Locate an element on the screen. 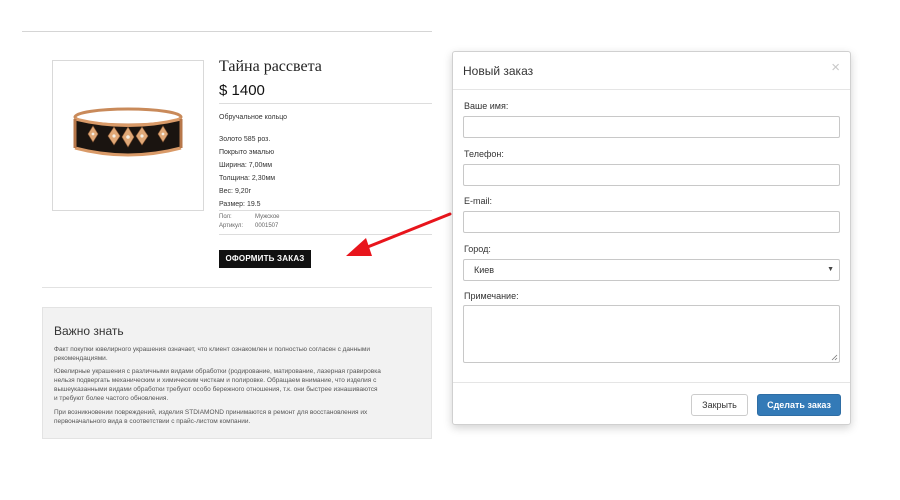 This screenshot has height=500, width=900. city-label: Город: is located at coordinates (477, 249).